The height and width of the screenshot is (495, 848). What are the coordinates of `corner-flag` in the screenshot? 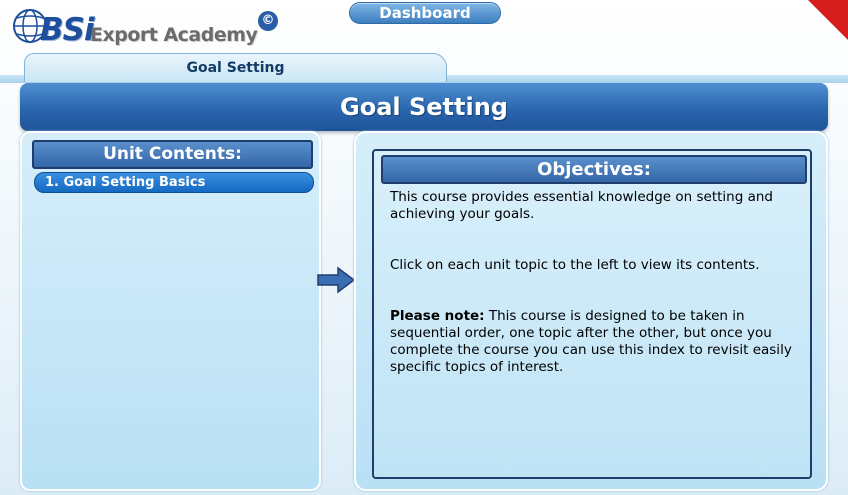 It's located at (828, 20).